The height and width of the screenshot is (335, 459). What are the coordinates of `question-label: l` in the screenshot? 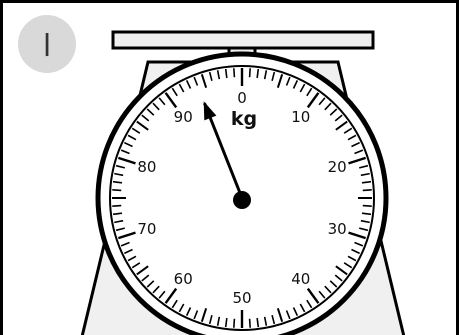 It's located at (47, 46).